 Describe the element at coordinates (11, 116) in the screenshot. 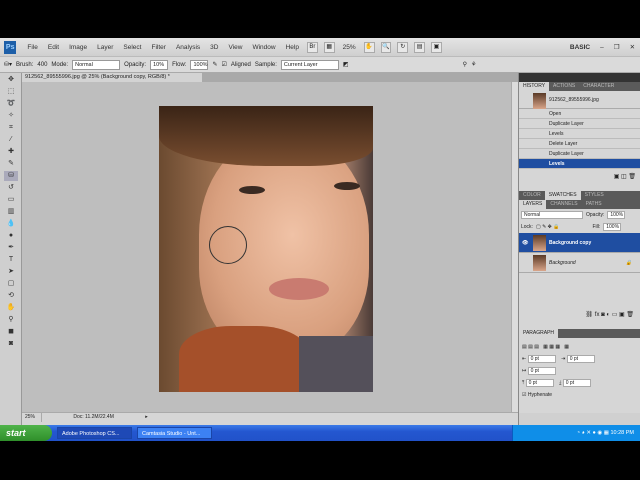

I see `quick-select-tool-icon: ✧` at that location.